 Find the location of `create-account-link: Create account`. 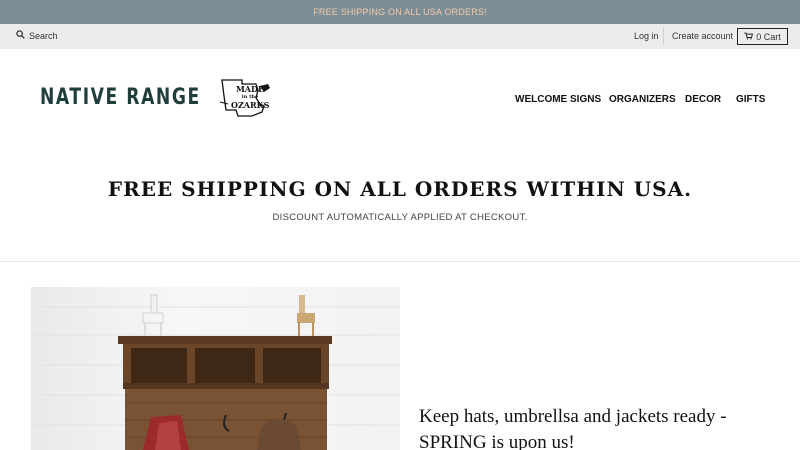

create-account-link: Create account is located at coordinates (702, 36).